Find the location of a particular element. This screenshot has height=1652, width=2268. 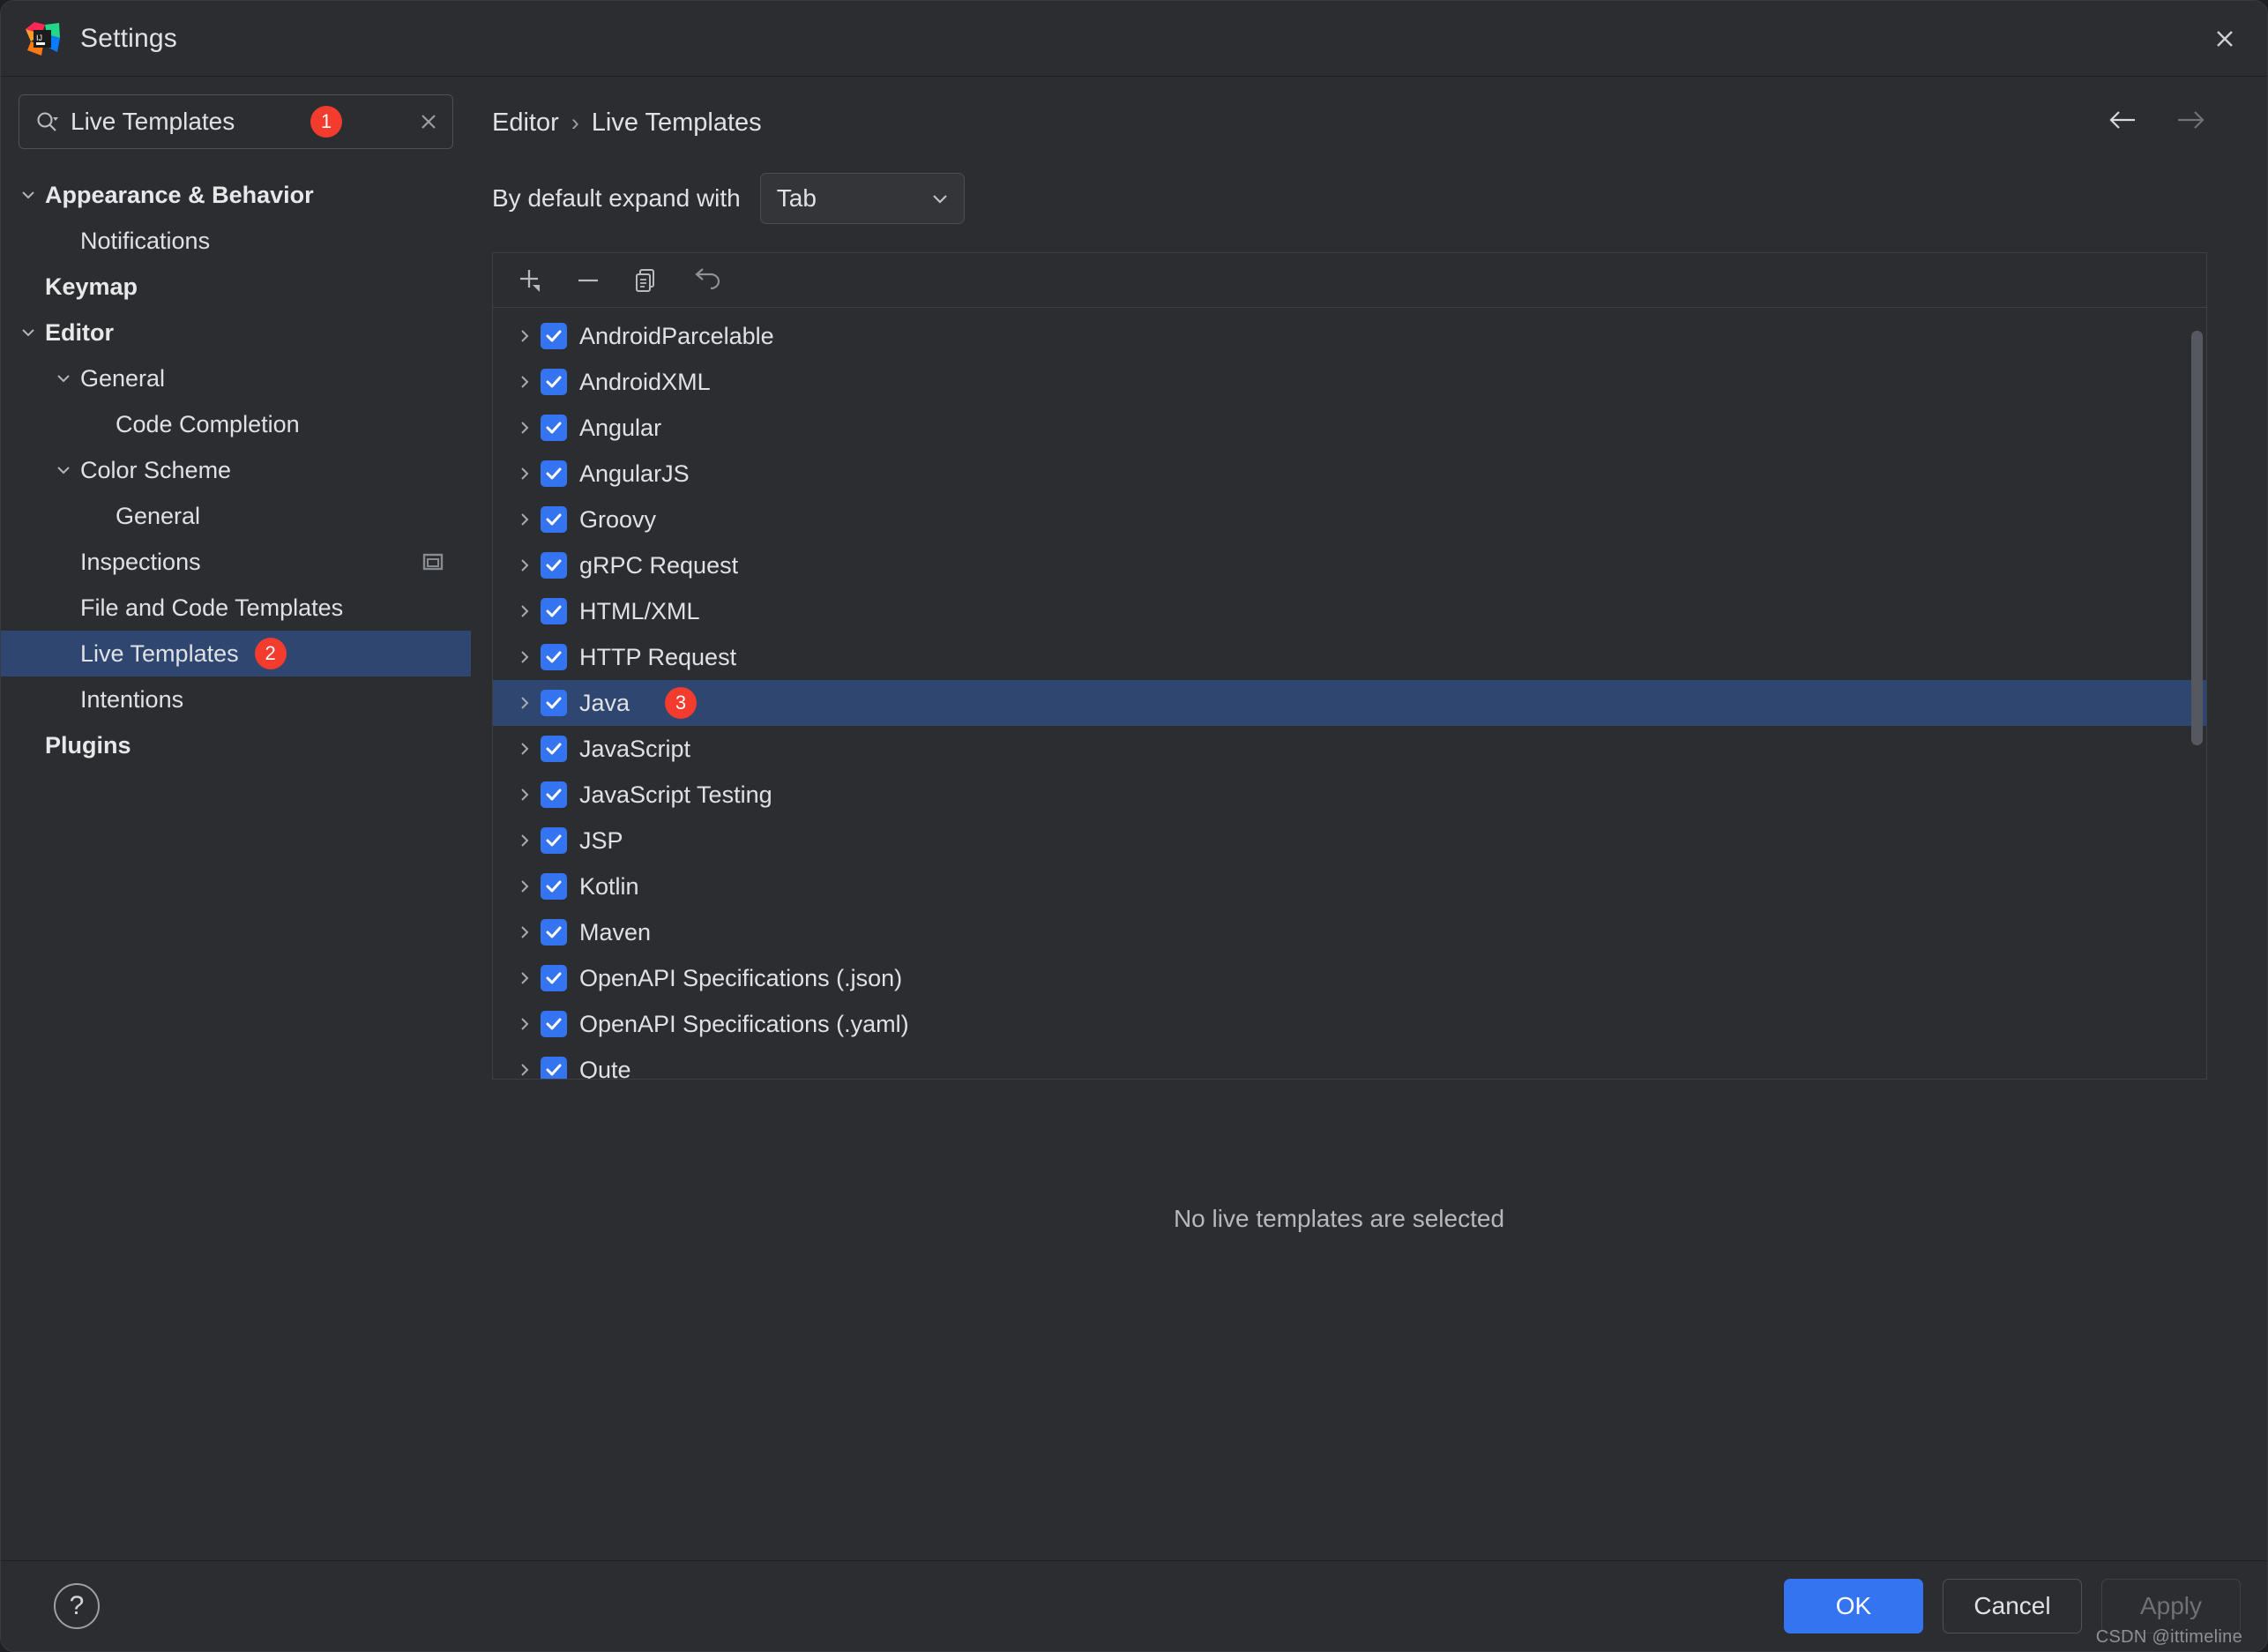

table-row: Java 3 is located at coordinates (1349, 703).